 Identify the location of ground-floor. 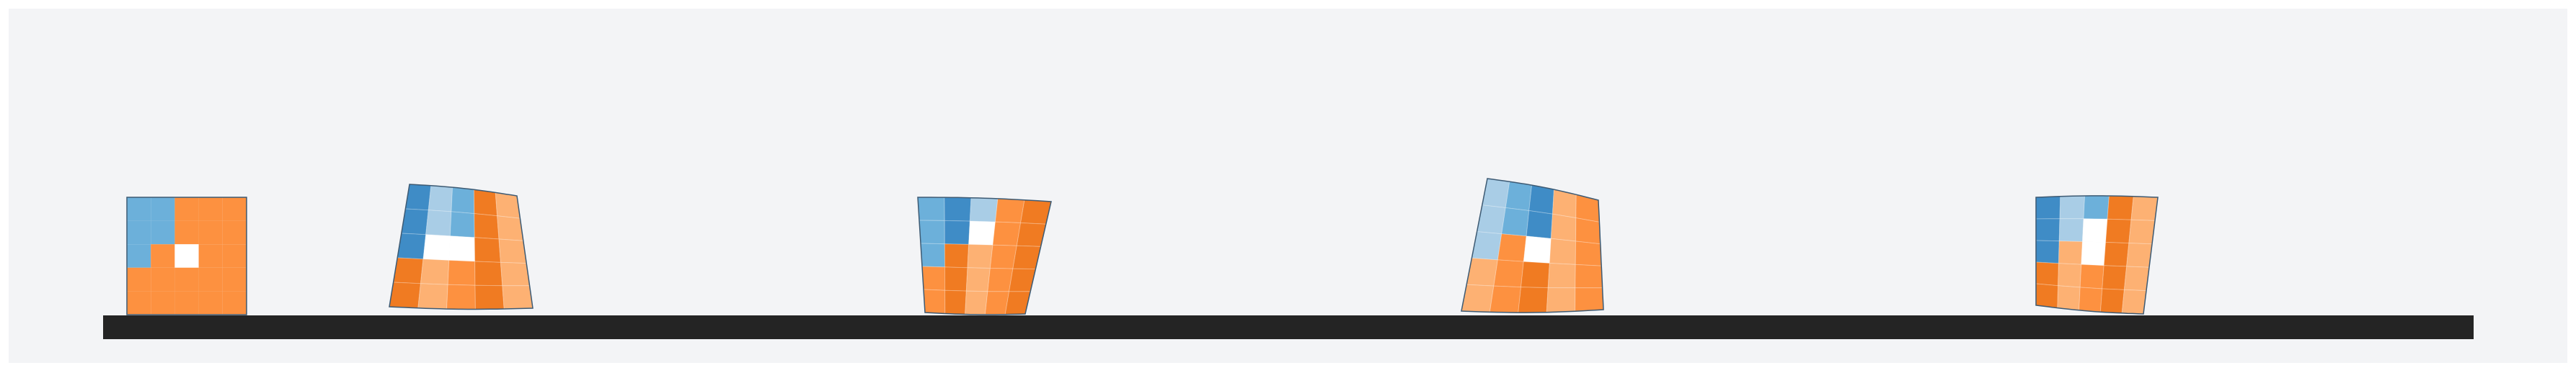
(1288, 327).